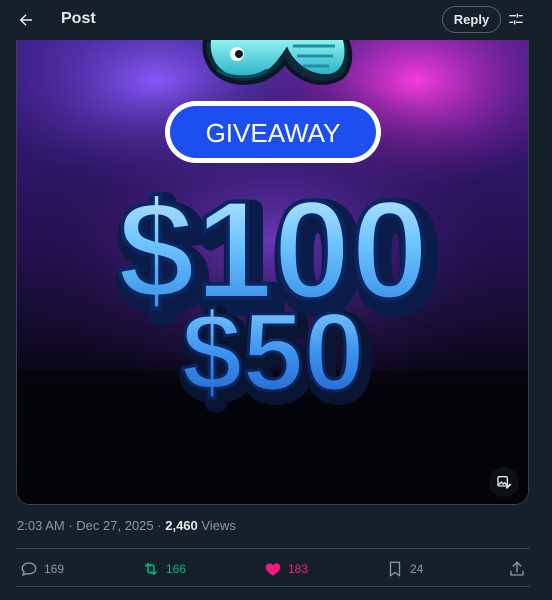  I want to click on like-action: 183, so click(286, 569).